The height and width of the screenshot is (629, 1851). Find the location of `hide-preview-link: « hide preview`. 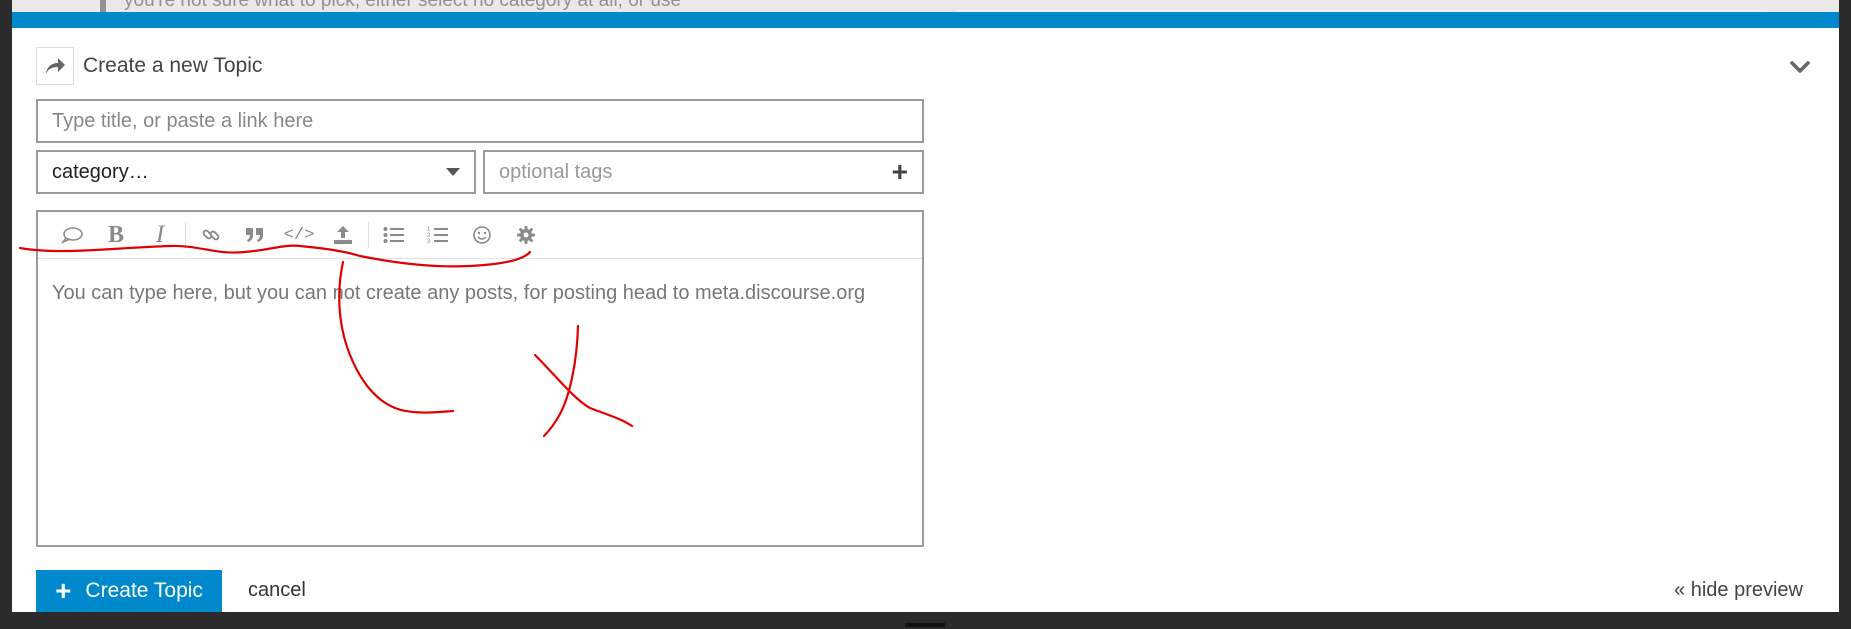

hide-preview-link: « hide preview is located at coordinates (1738, 590).